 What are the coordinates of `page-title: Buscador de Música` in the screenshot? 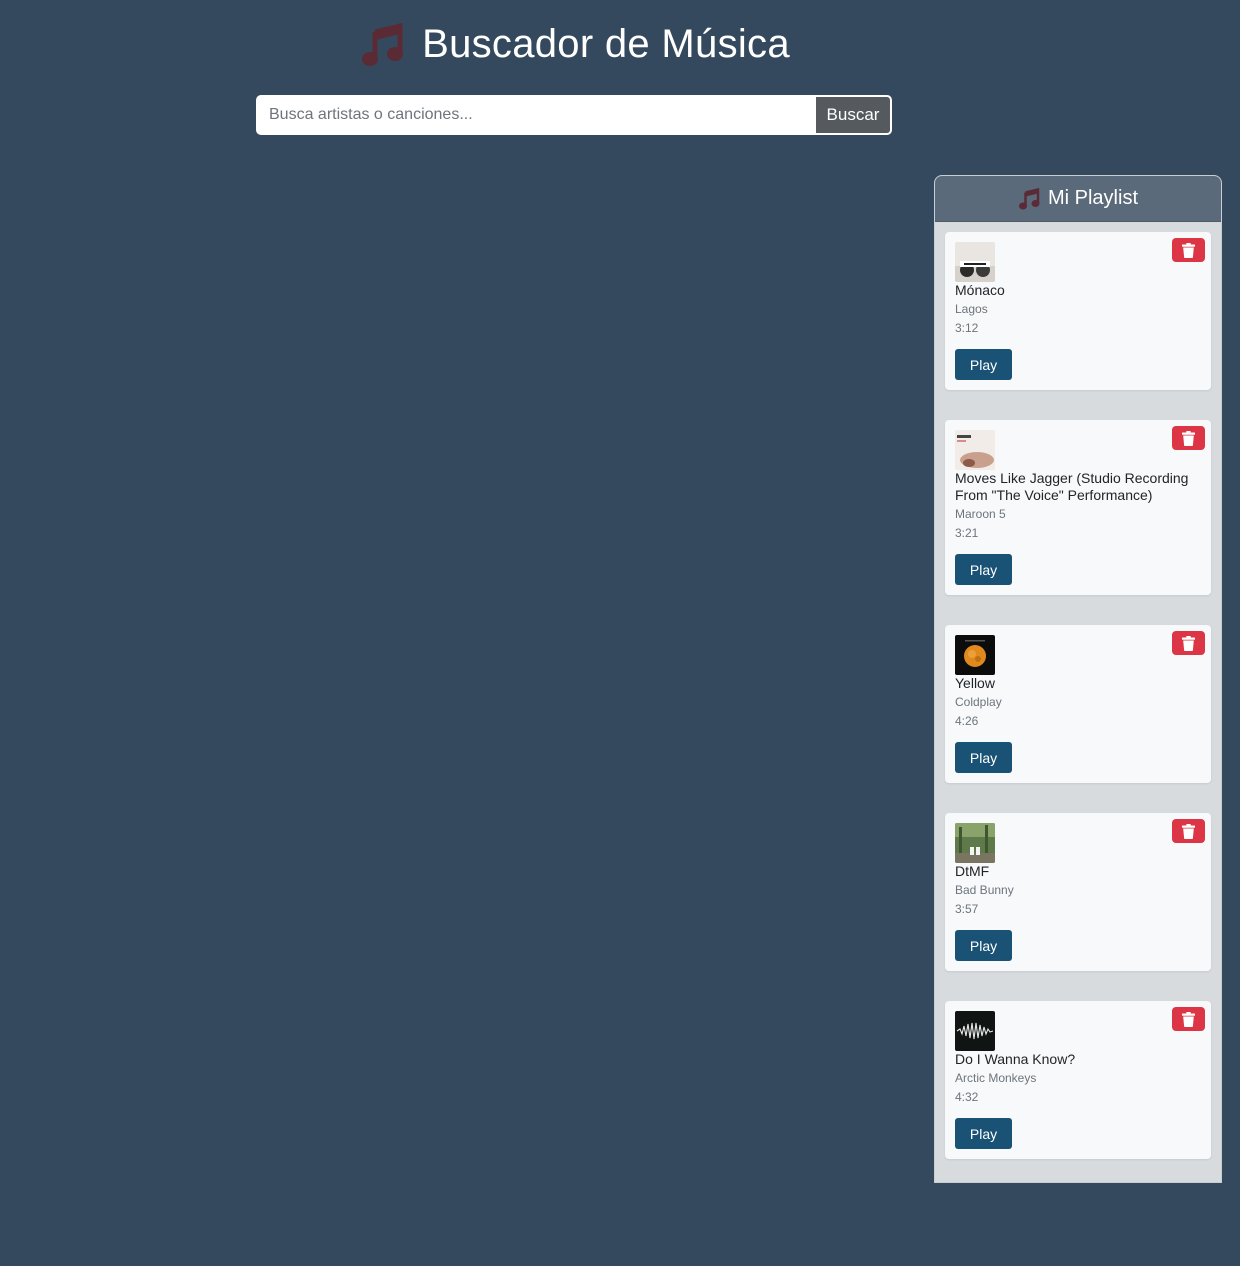 It's located at (606, 44).